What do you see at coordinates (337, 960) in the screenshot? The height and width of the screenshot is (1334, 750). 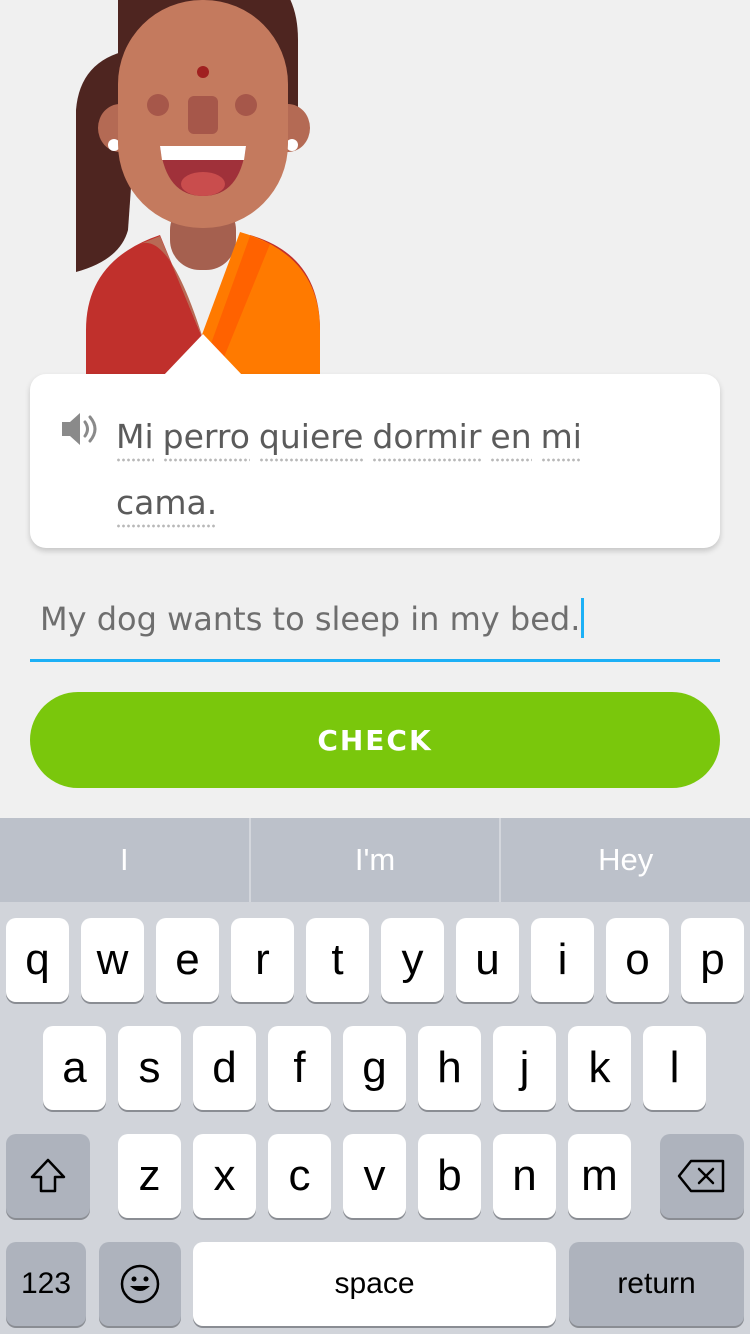 I see `key-t: t` at bounding box center [337, 960].